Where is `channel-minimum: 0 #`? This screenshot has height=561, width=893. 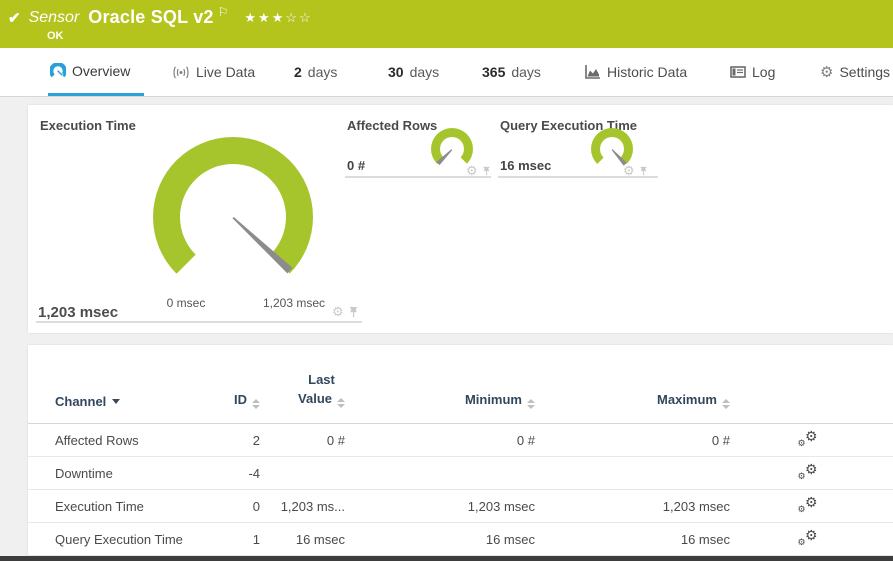 channel-minimum: 0 # is located at coordinates (525, 440).